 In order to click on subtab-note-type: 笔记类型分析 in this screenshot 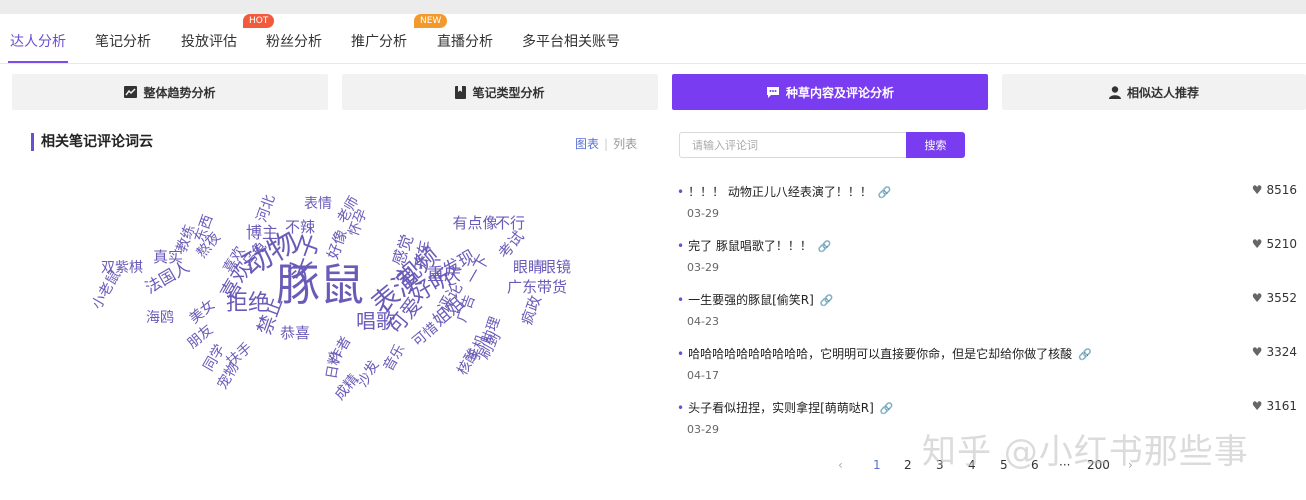, I will do `click(500, 92)`.